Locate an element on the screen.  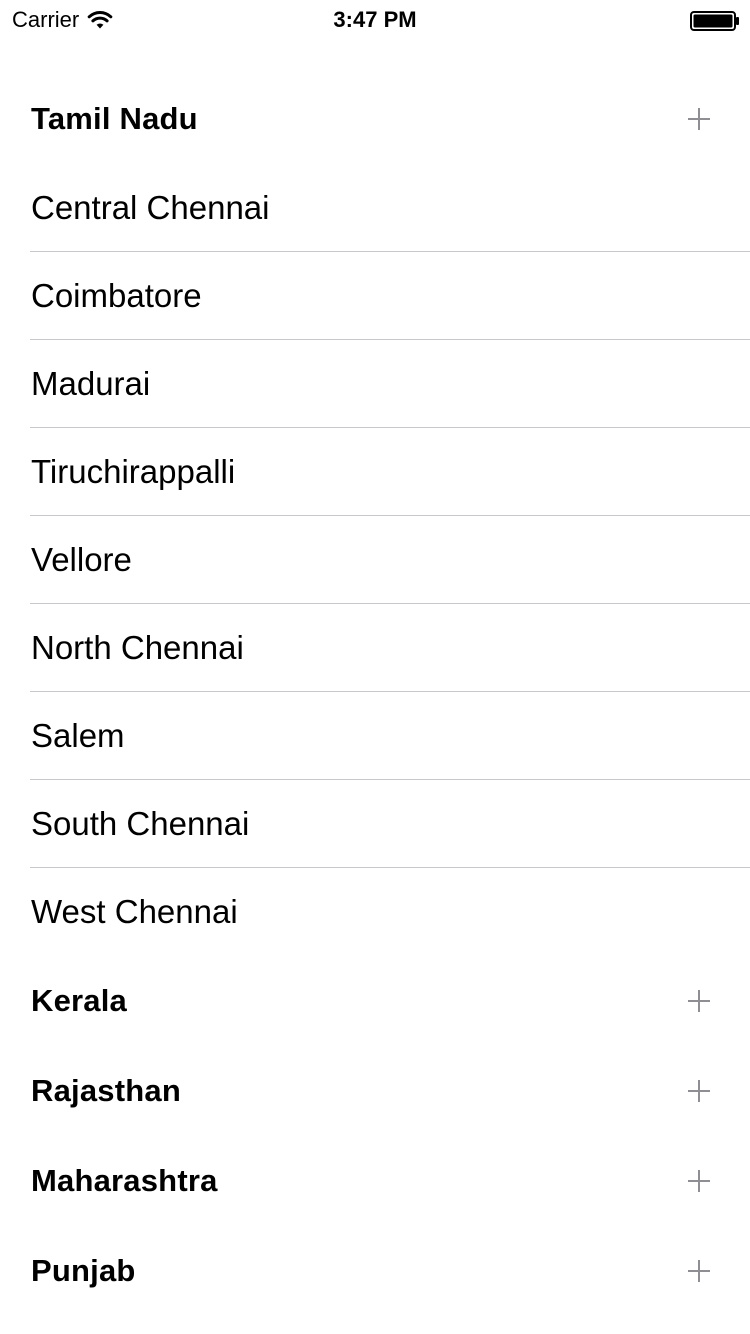
list-item-label: Tiruchirappalli is located at coordinates (133, 471).